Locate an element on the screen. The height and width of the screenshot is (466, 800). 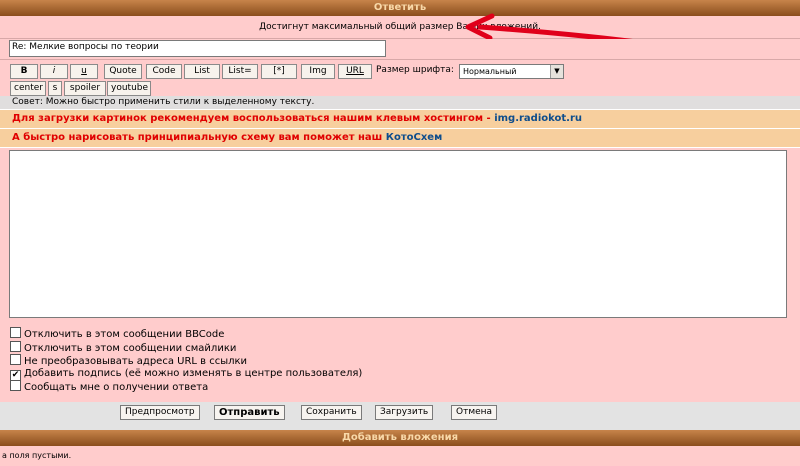
load-button: Загрузить is located at coordinates (404, 412).